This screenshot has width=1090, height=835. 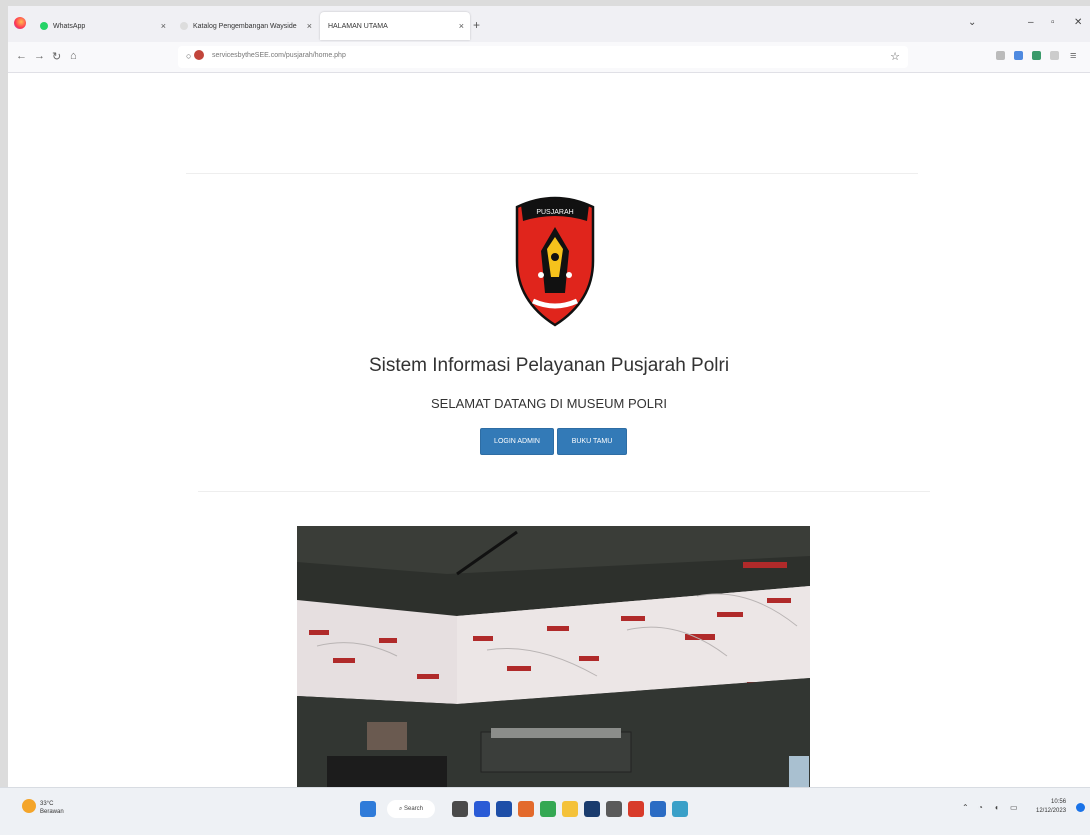 What do you see at coordinates (895, 56) in the screenshot?
I see `bookmark-star-icon: ☆` at bounding box center [895, 56].